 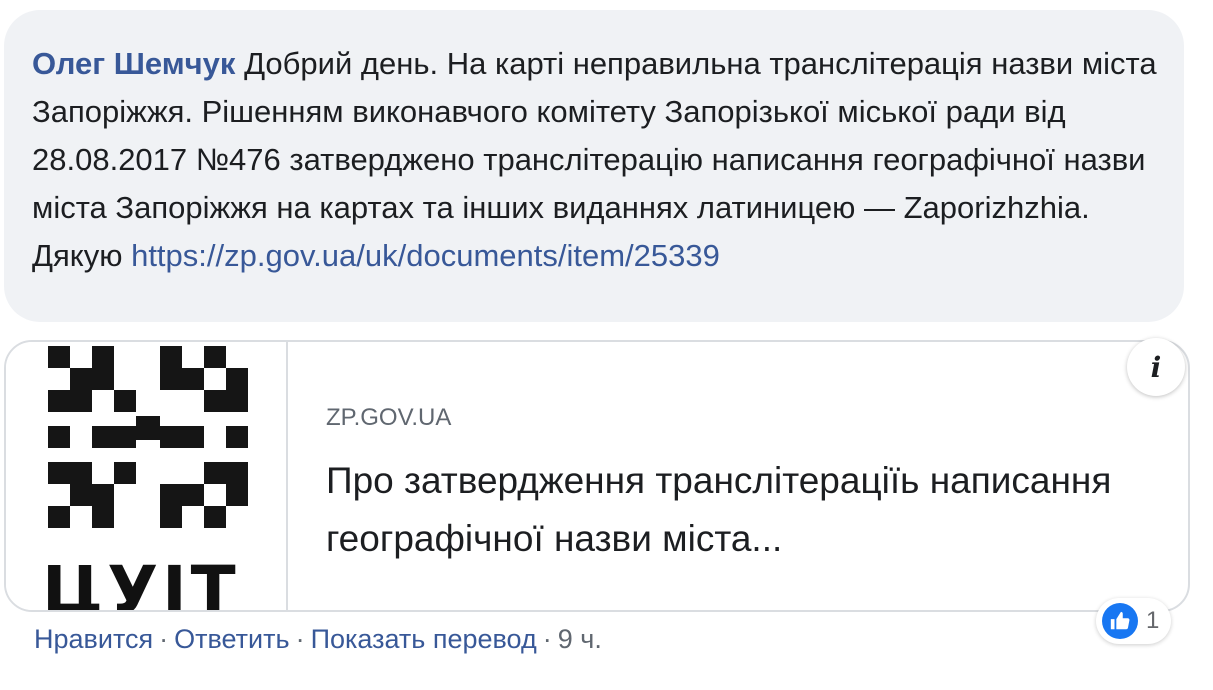 What do you see at coordinates (1120, 621) in the screenshot?
I see `thumbs-up-icon` at bounding box center [1120, 621].